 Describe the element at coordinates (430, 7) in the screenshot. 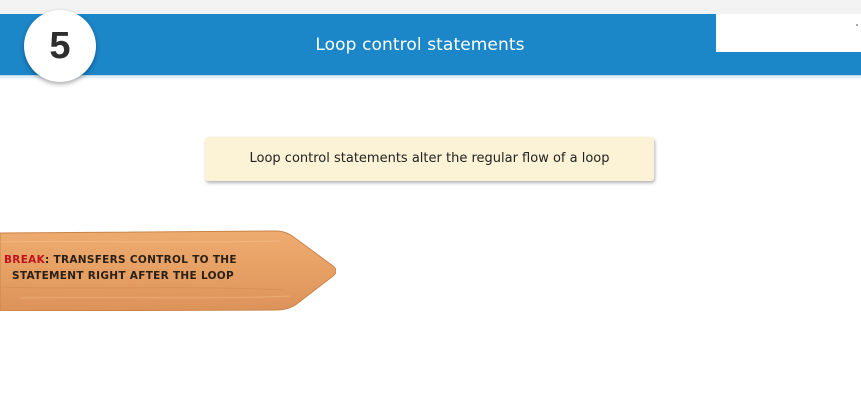

I see `top-strip` at that location.